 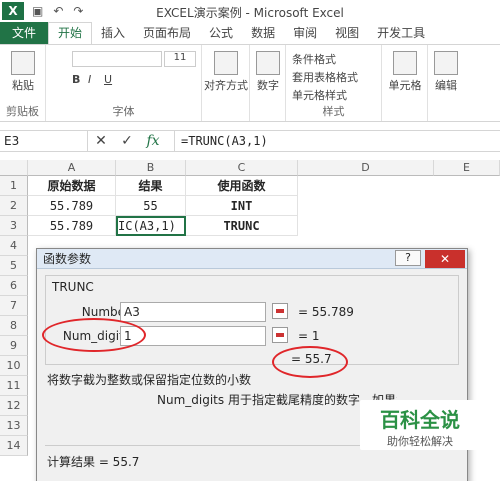 I want to click on row-header: 14, so click(x=14, y=446).